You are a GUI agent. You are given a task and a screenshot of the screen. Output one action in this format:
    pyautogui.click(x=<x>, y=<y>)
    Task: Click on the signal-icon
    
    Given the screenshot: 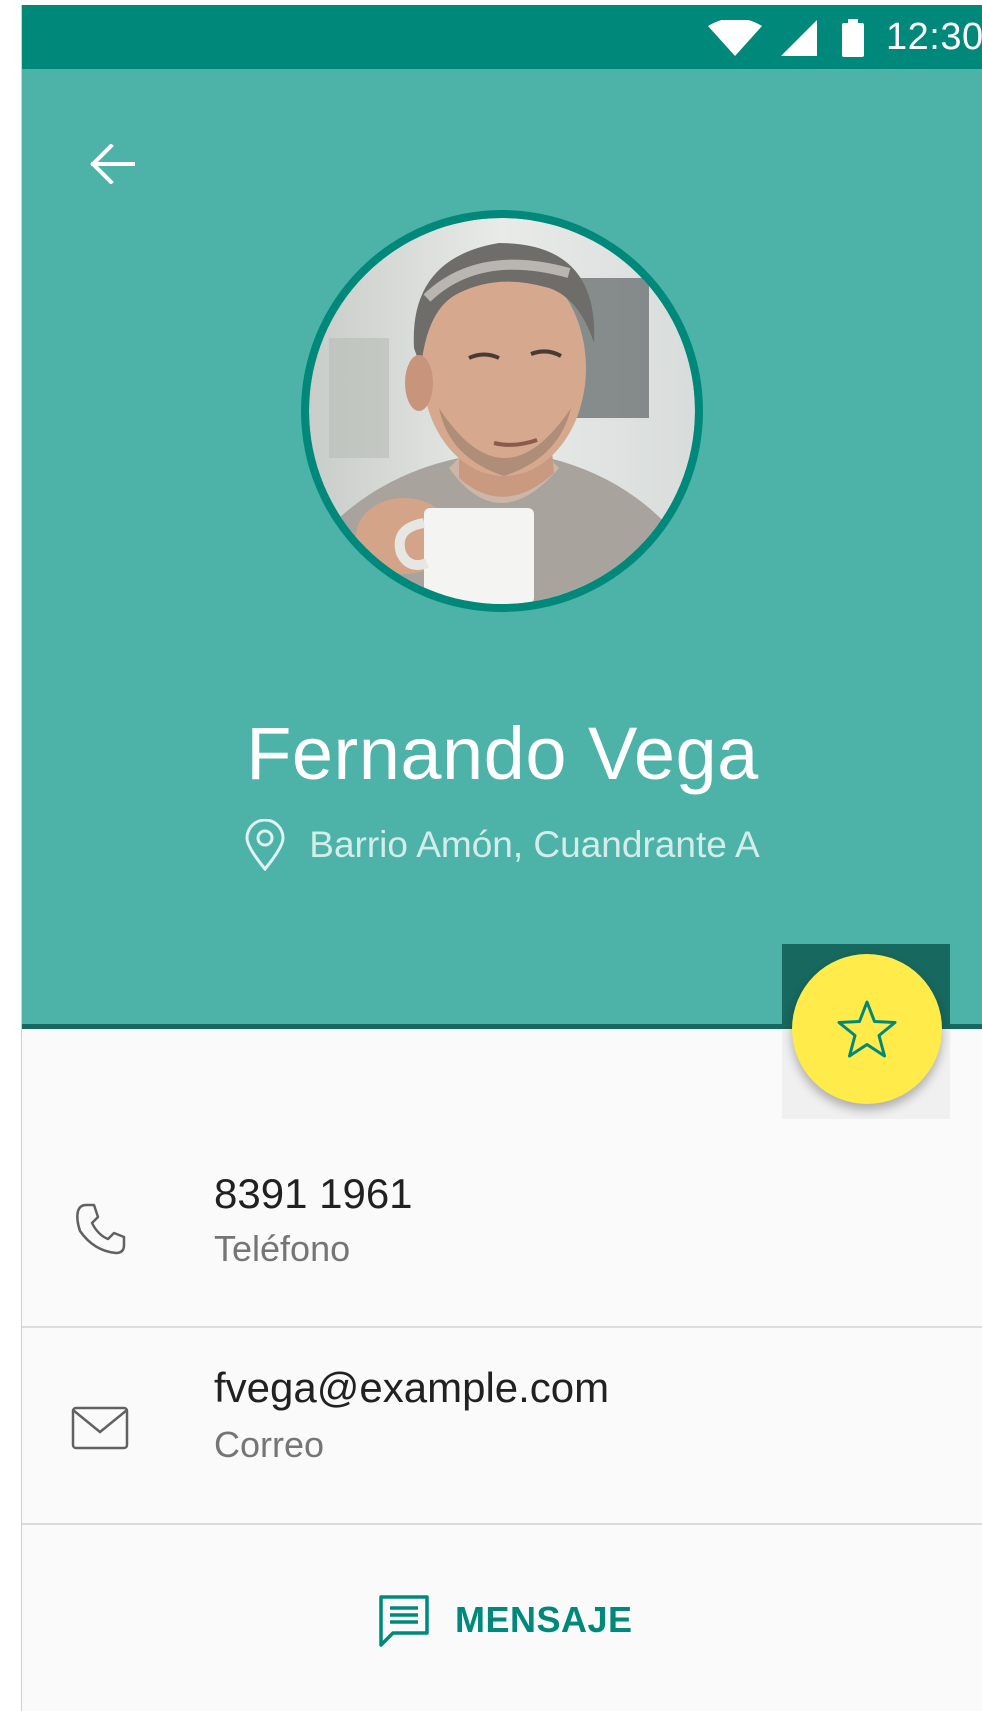 What is the action you would take?
    pyautogui.click(x=799, y=38)
    